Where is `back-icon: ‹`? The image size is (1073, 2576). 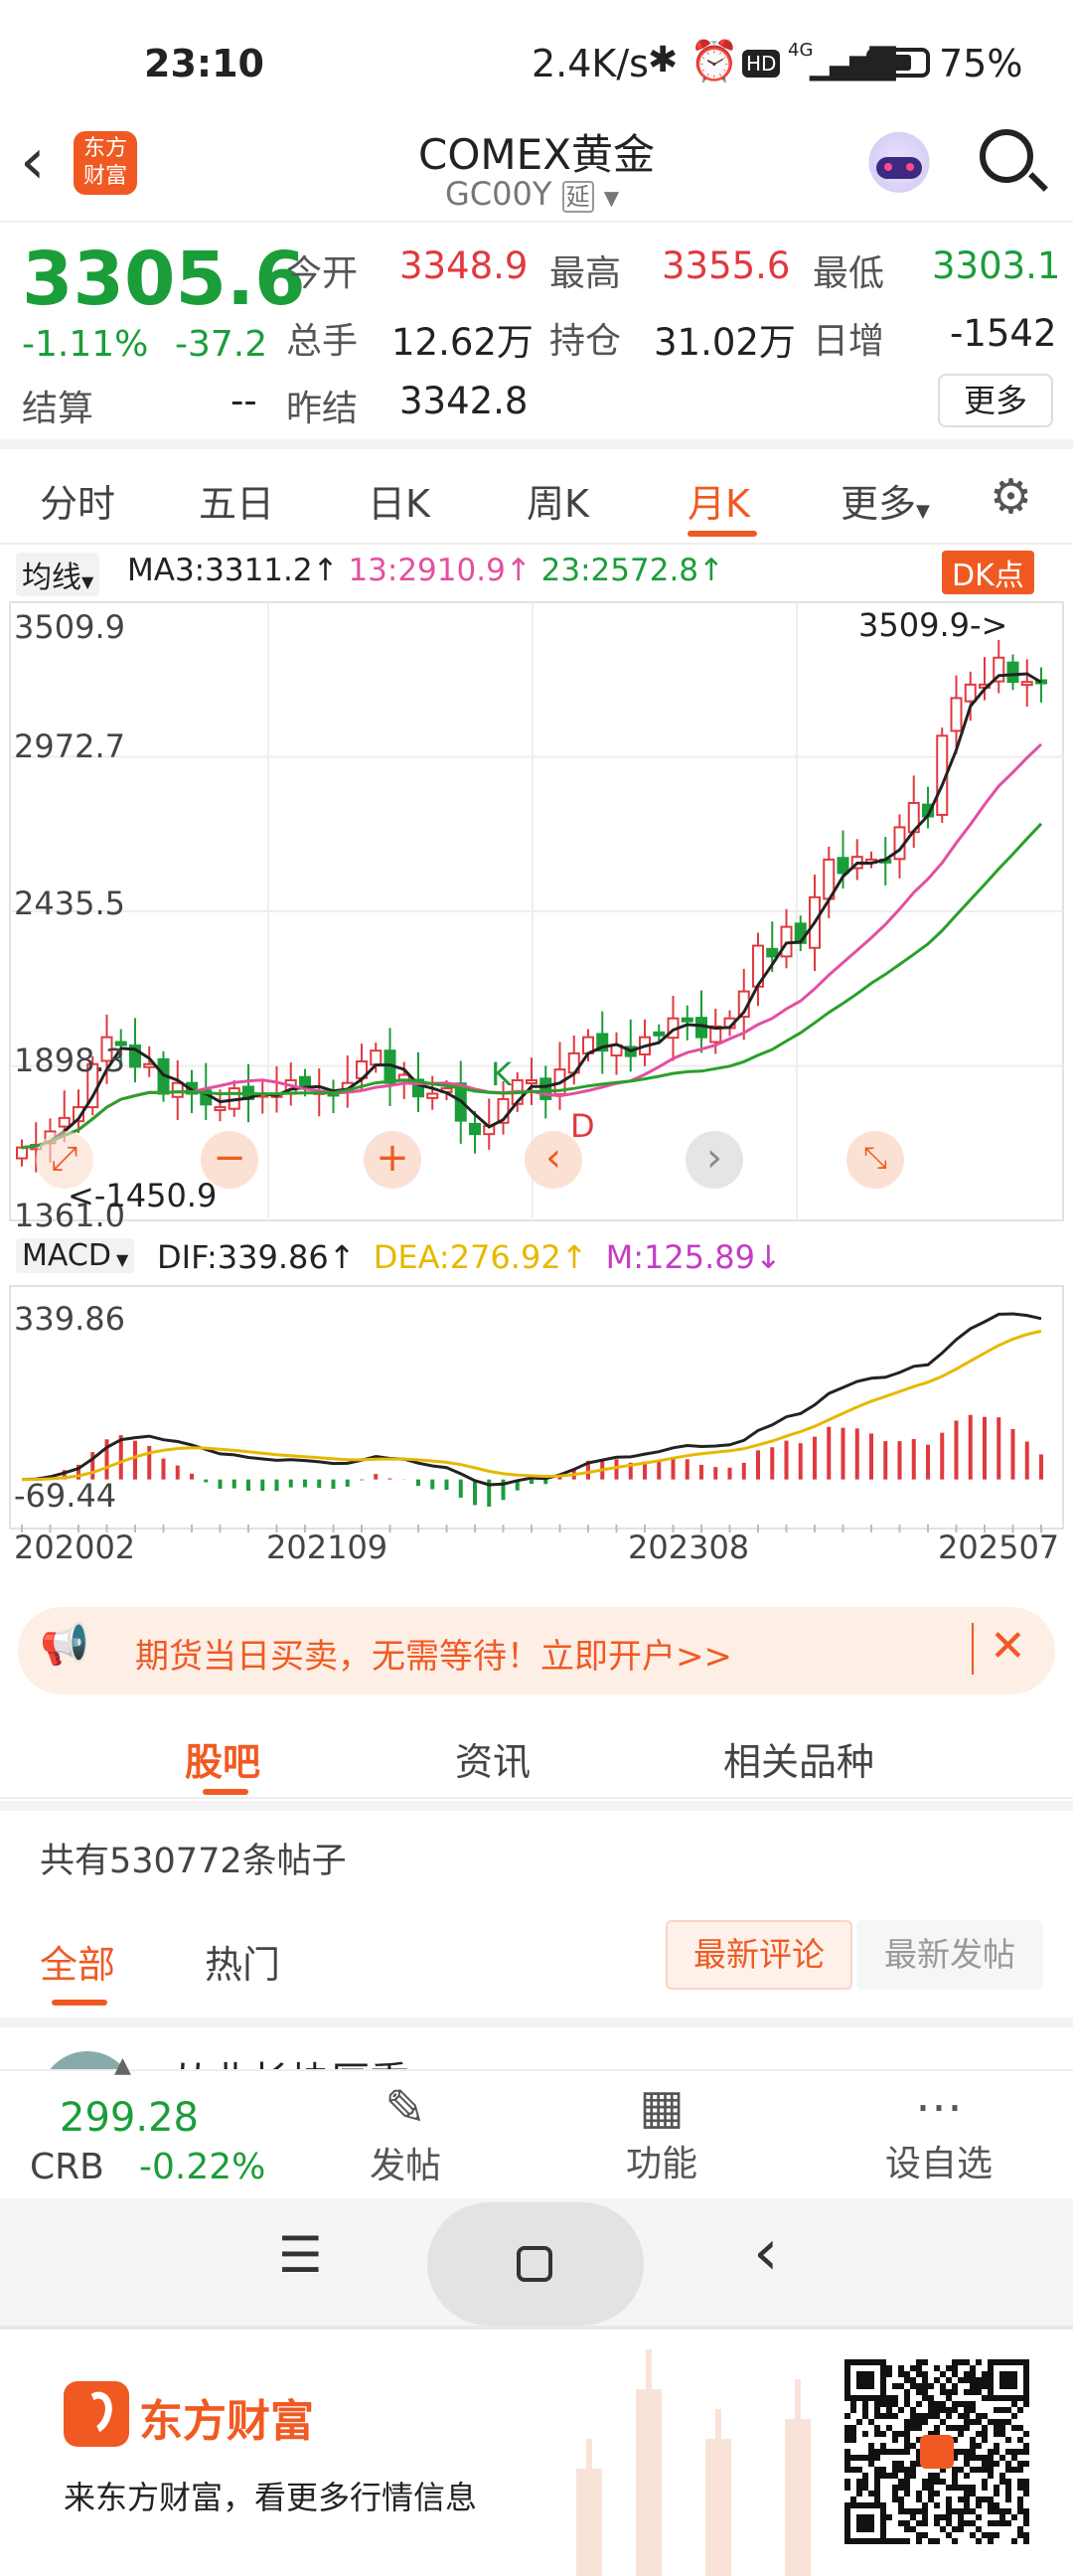
back-icon: ‹ is located at coordinates (766, 2253).